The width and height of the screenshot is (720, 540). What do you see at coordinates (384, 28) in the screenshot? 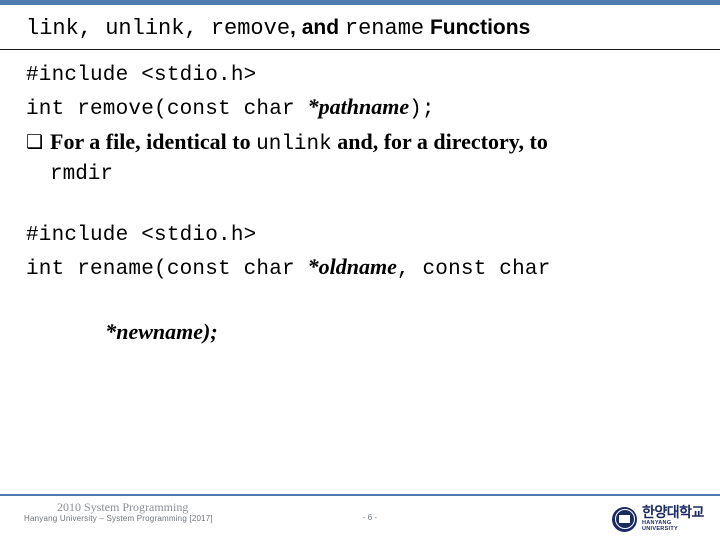
I see `title-functions-mono-2: rename` at bounding box center [384, 28].